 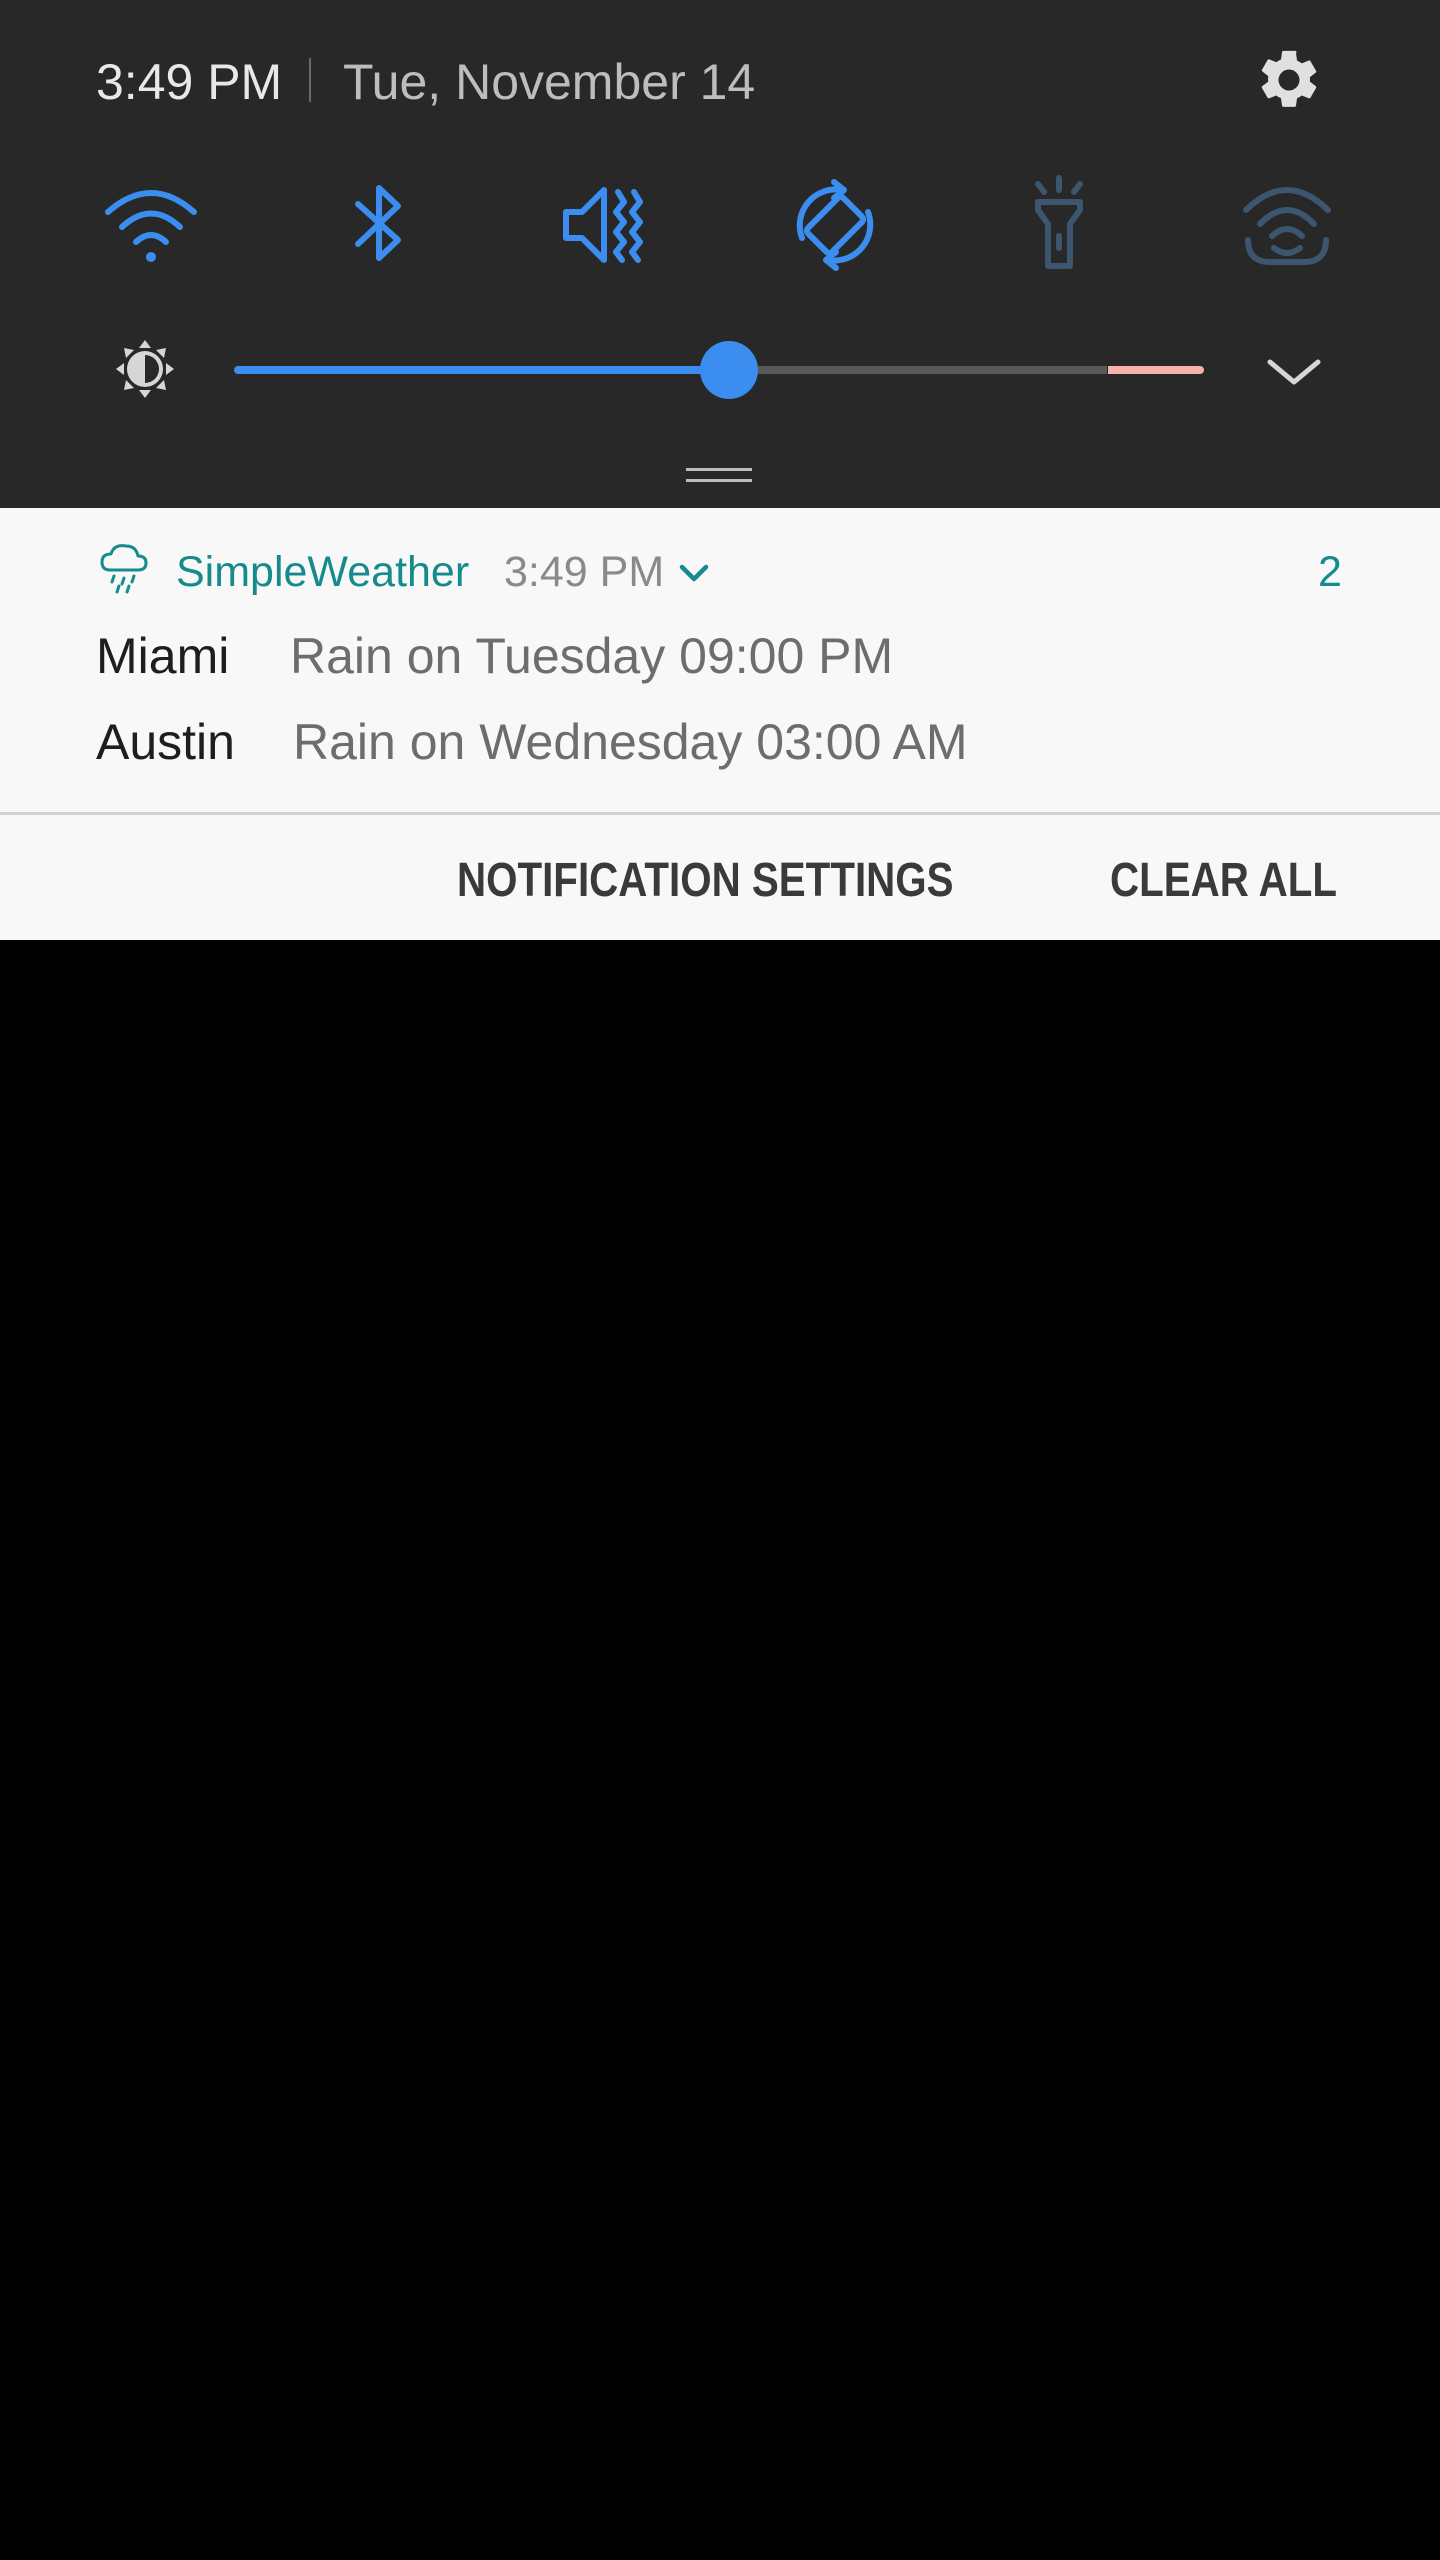 What do you see at coordinates (163, 656) in the screenshot?
I see `notification-city: Miami` at bounding box center [163, 656].